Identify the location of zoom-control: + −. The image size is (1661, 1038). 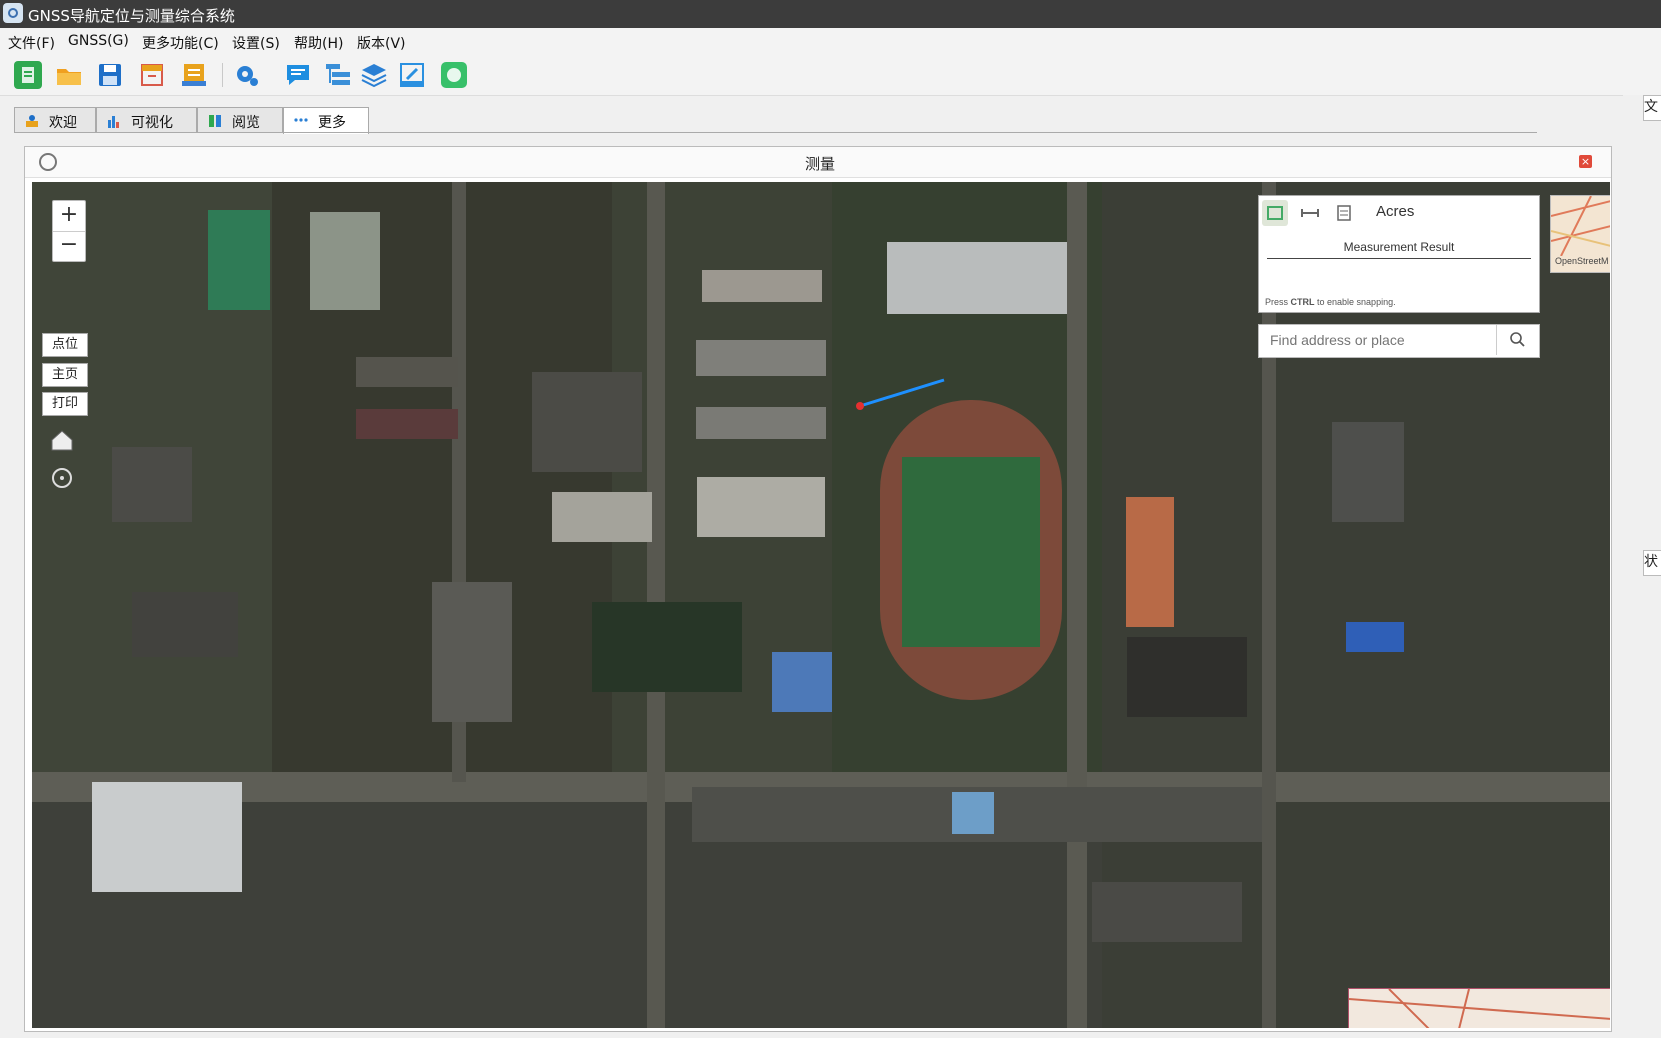
(69, 231).